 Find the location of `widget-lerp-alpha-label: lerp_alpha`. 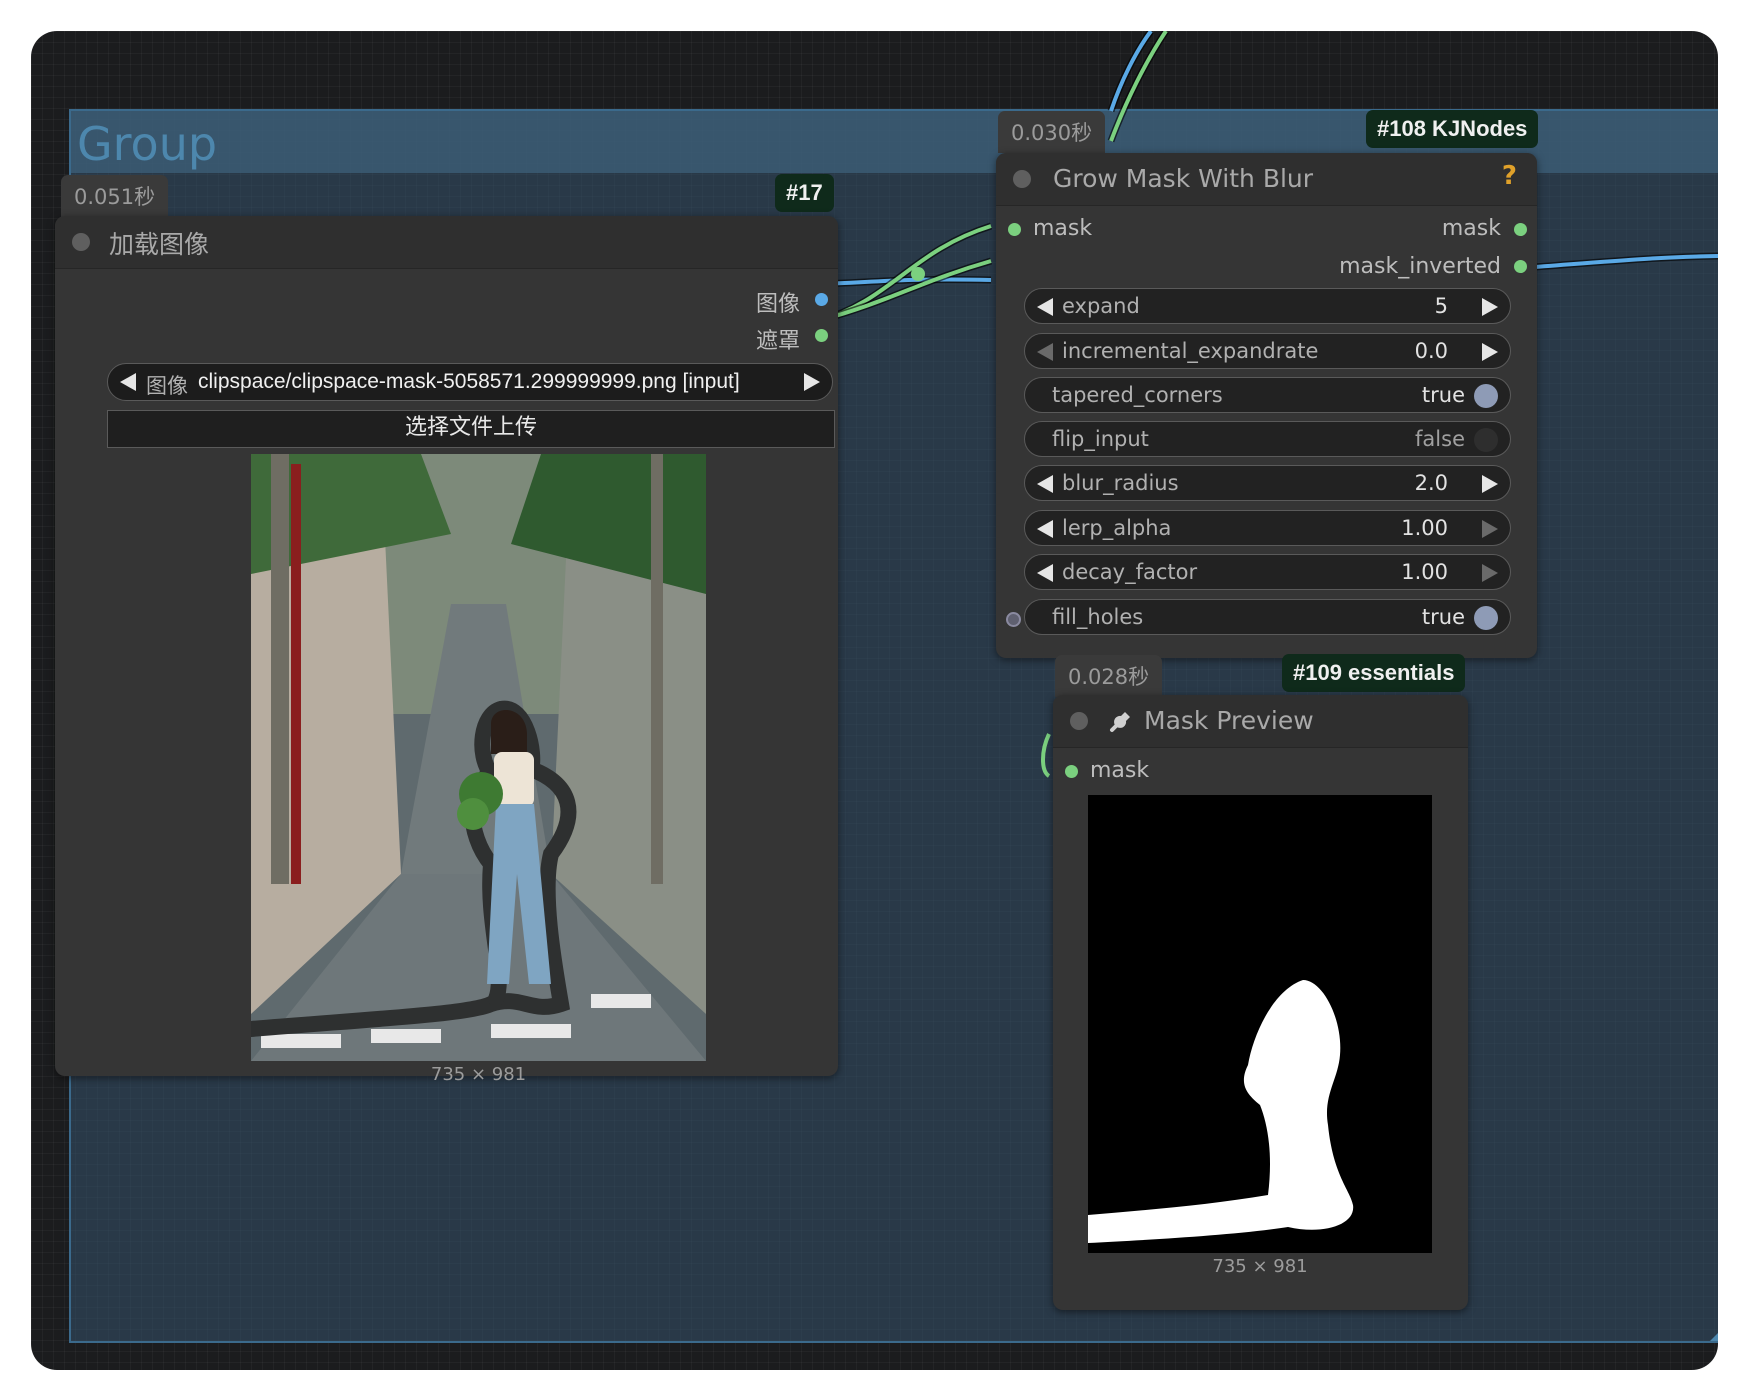

widget-lerp-alpha-label: lerp_alpha is located at coordinates (1117, 528).